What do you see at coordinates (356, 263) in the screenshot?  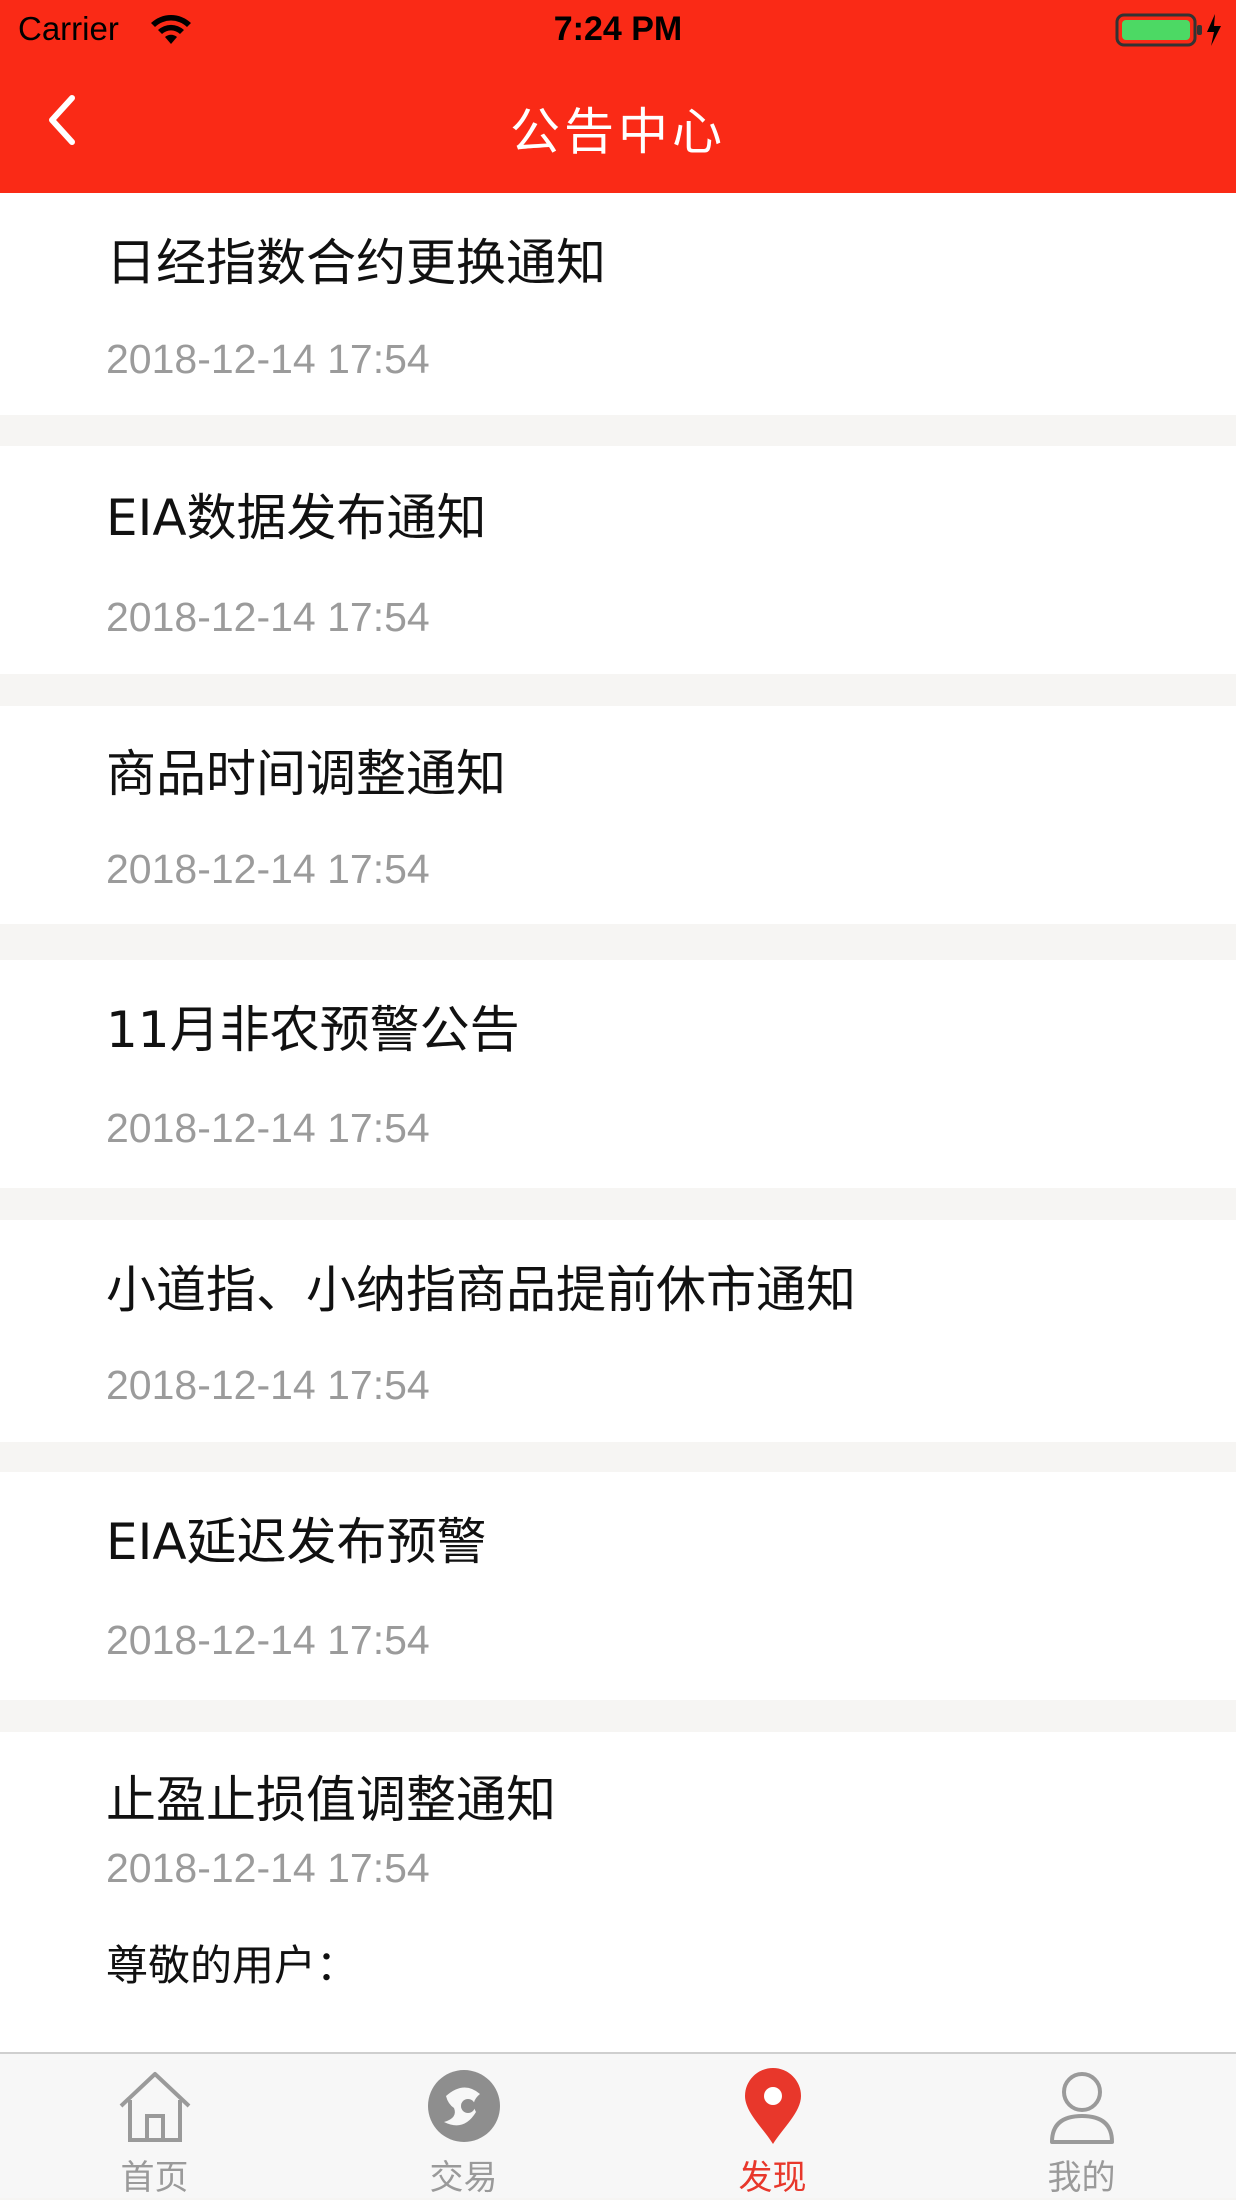 I see `notice-title: 日经指数合约更换通知` at bounding box center [356, 263].